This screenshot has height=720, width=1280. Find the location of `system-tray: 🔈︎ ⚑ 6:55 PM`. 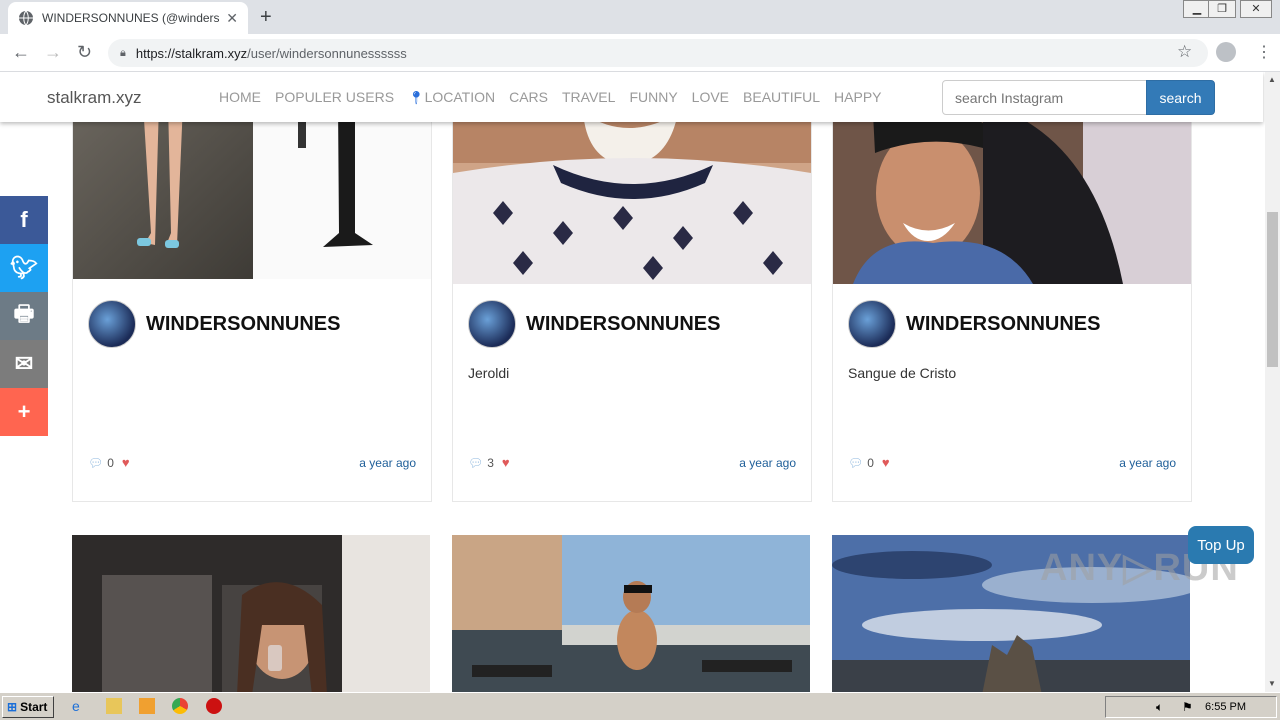

system-tray: 🔈︎ ⚑ 6:55 PM is located at coordinates (1191, 707).